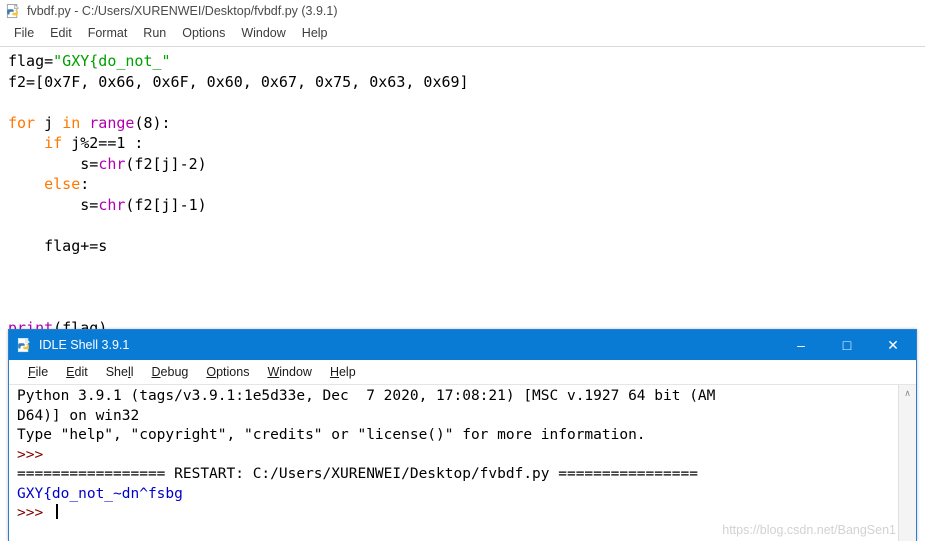  I want to click on code-token: flag=, so click(31, 61).